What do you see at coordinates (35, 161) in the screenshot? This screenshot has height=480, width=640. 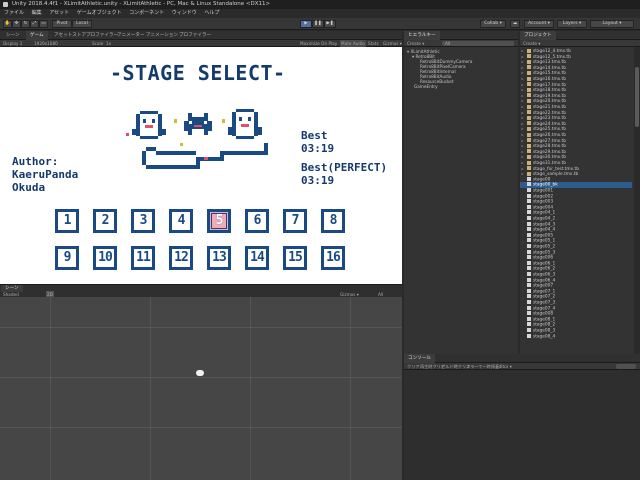 I see `author-label: Author:` at bounding box center [35, 161].